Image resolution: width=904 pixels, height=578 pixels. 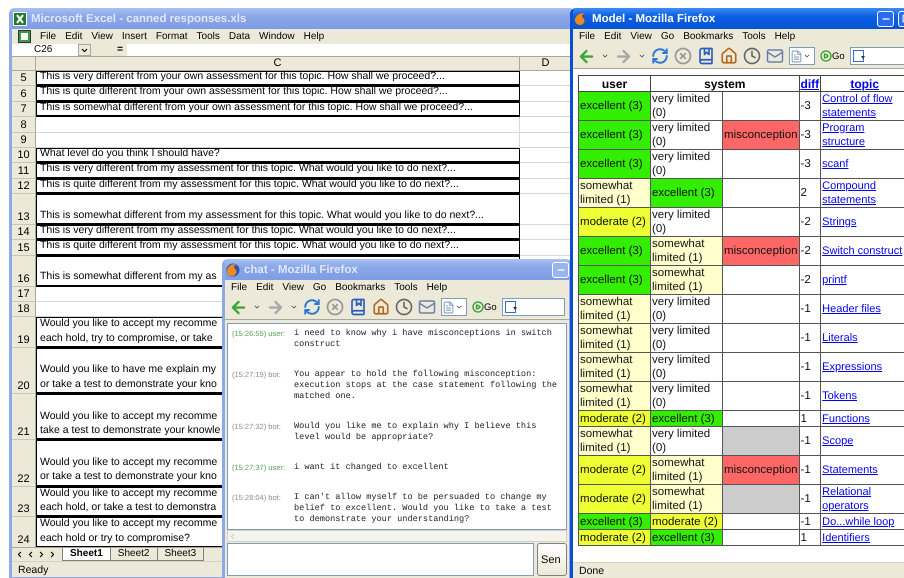 What do you see at coordinates (24, 232) in the screenshot?
I see `row-header: 14` at bounding box center [24, 232].